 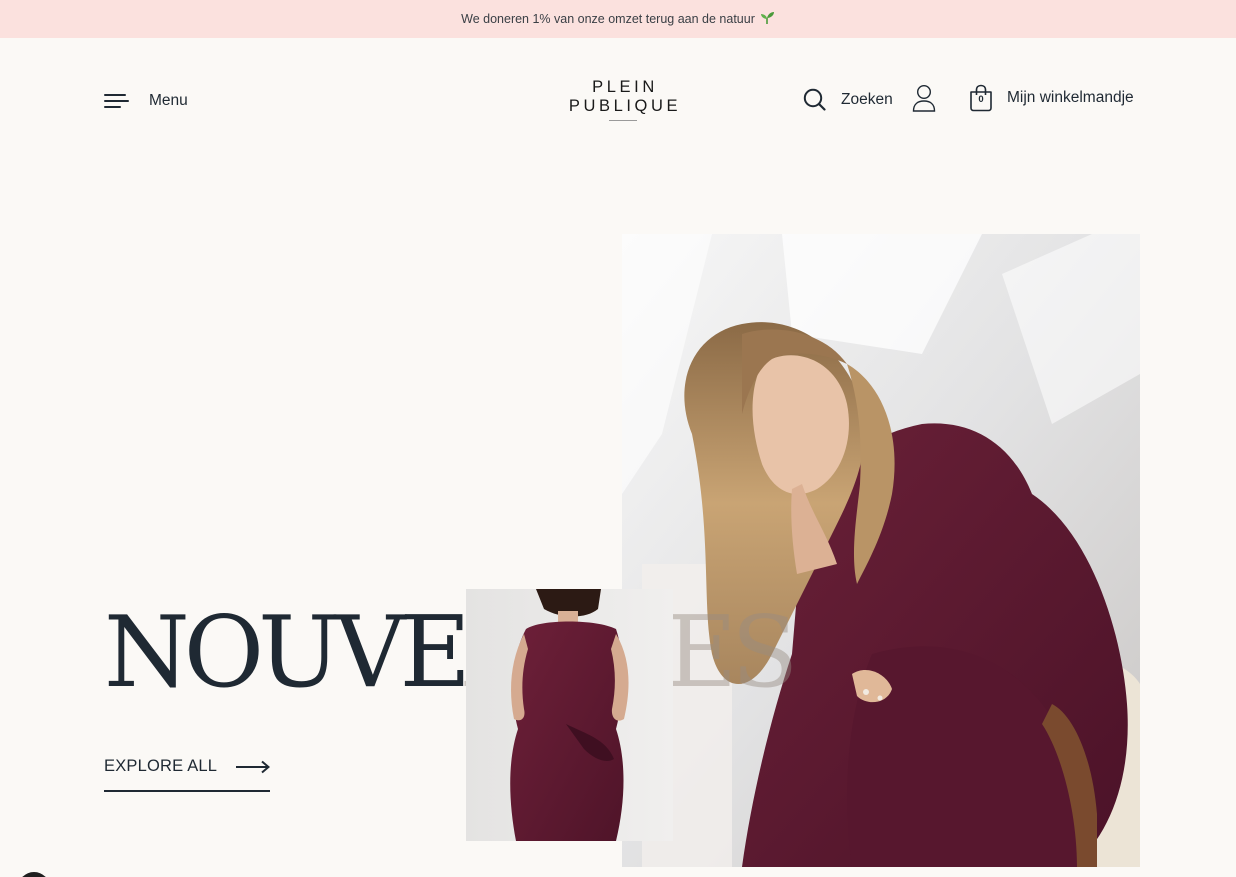 I want to click on hero-title: NOUVEAUTES, so click(x=451, y=653).